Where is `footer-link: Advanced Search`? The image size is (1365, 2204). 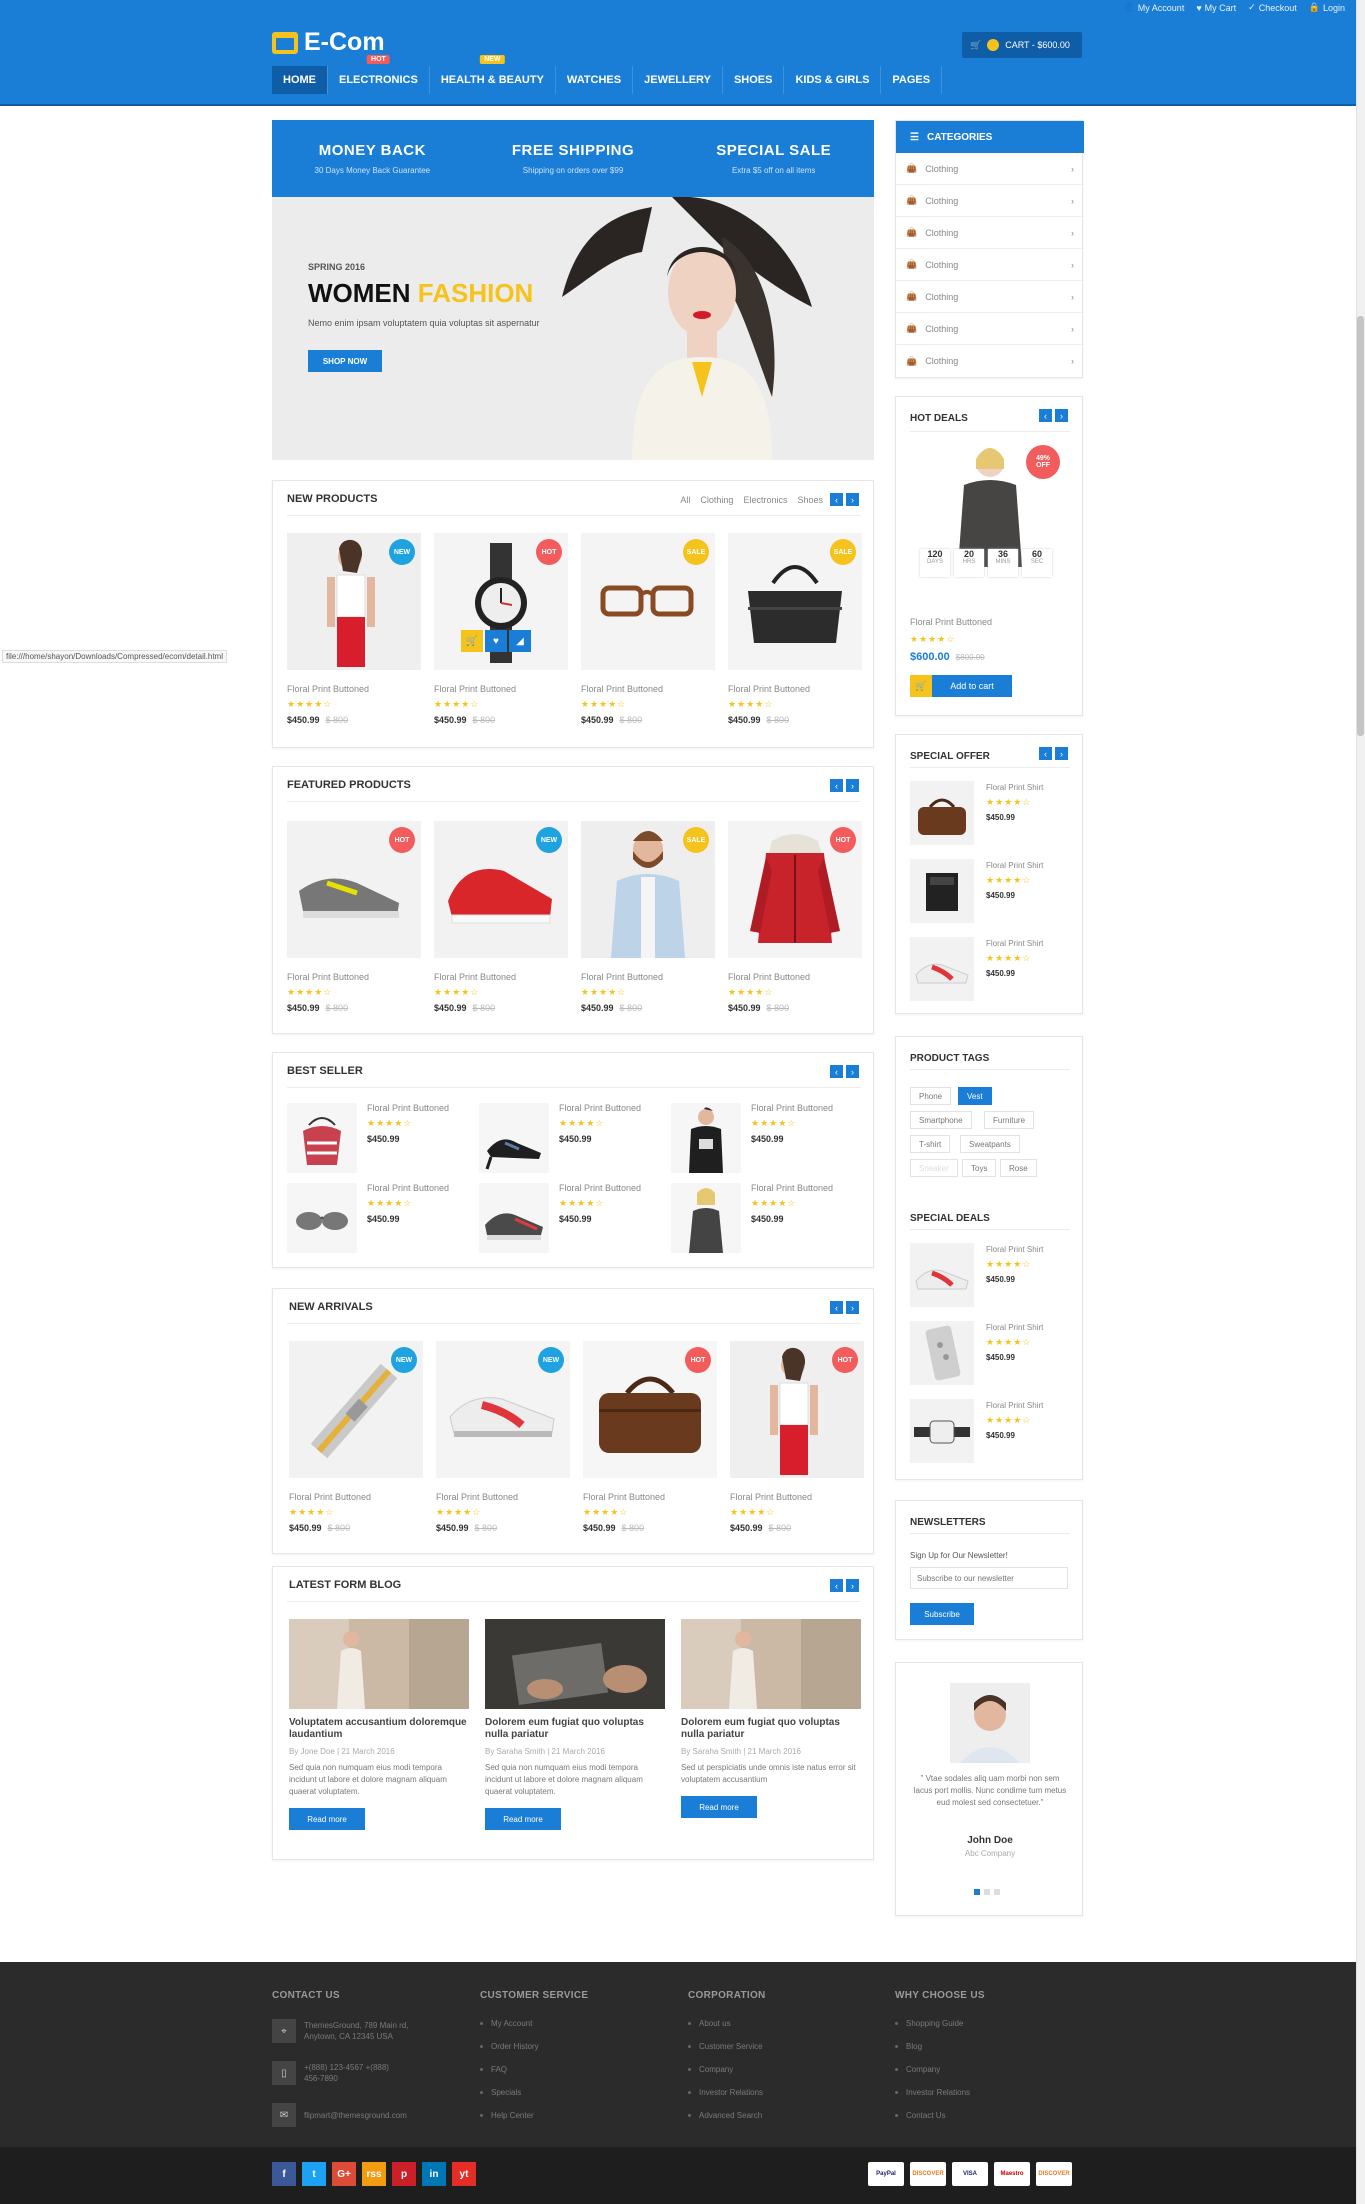 footer-link: Advanced Search is located at coordinates (727, 2115).